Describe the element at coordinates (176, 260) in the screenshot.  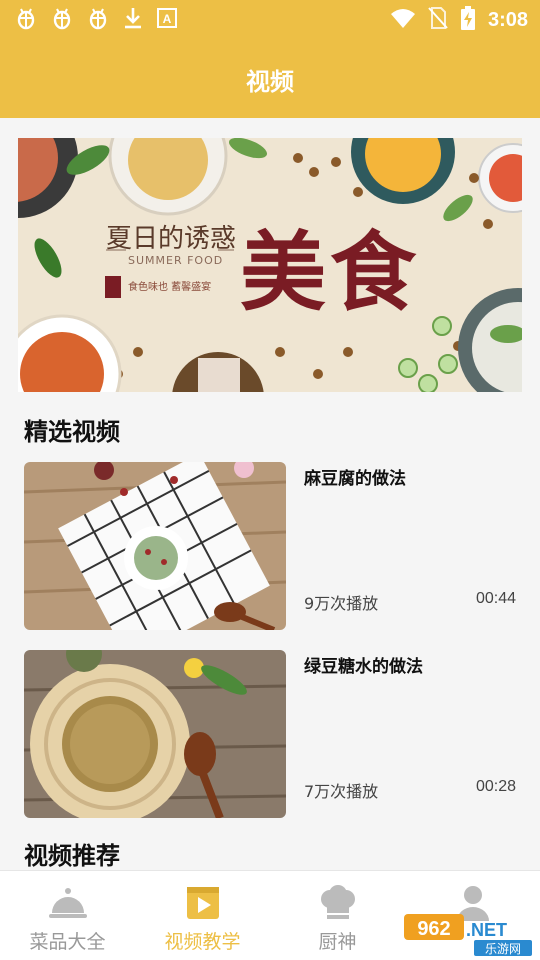
I see `banner-subtitle: SUMMER FOOD` at that location.